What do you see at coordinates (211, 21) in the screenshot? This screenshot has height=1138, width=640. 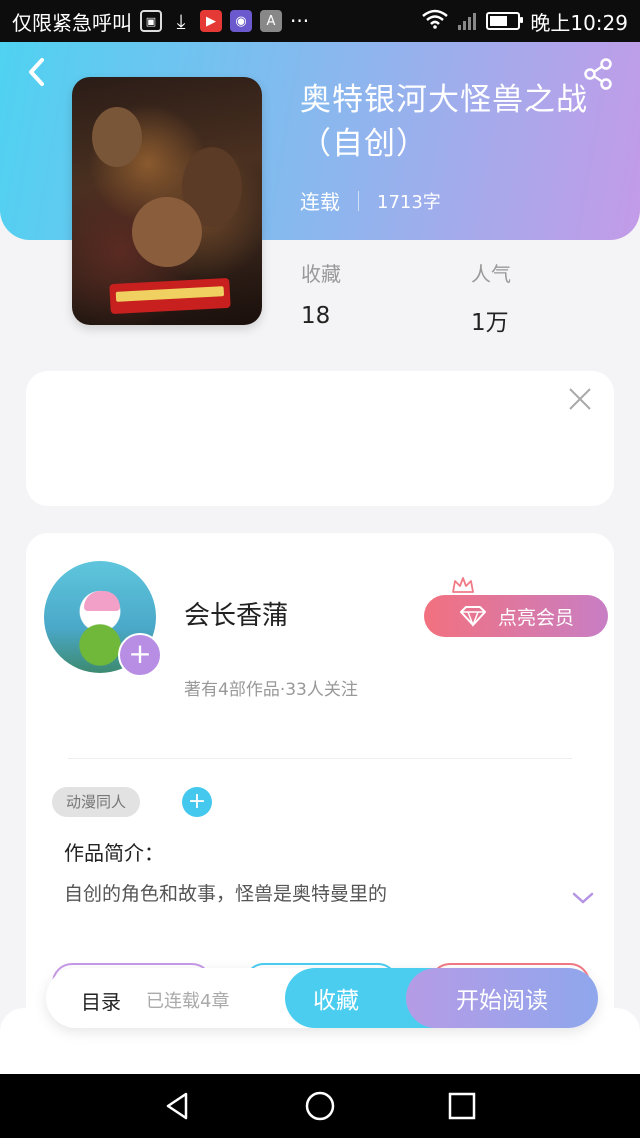 I see `video-icon: ▶` at bounding box center [211, 21].